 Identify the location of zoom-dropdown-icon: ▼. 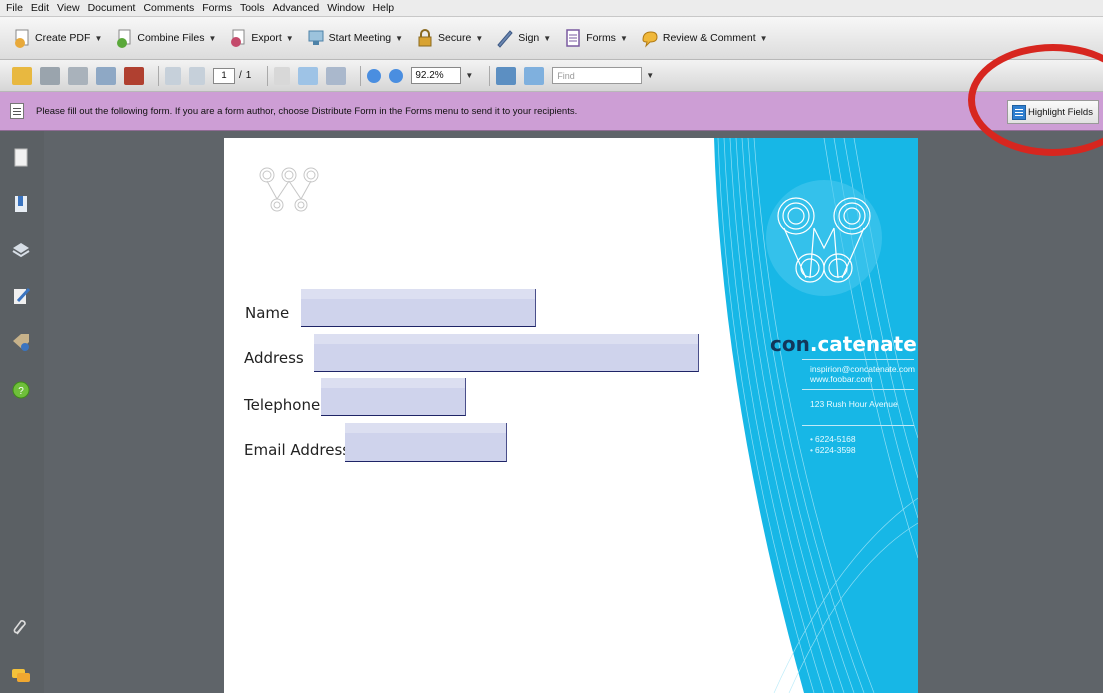
(469, 75).